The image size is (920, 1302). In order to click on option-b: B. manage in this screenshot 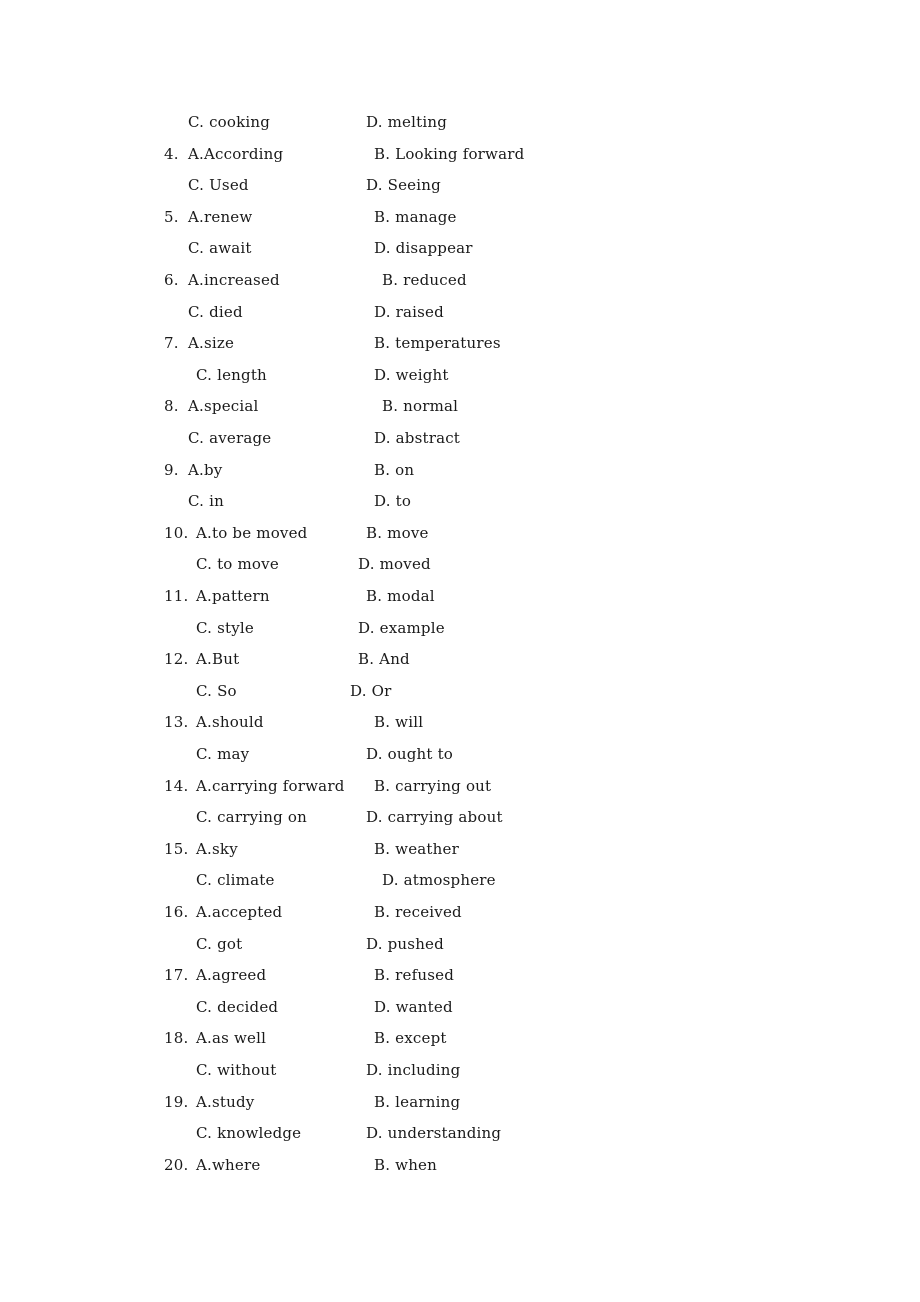, I will do `click(415, 216)`.